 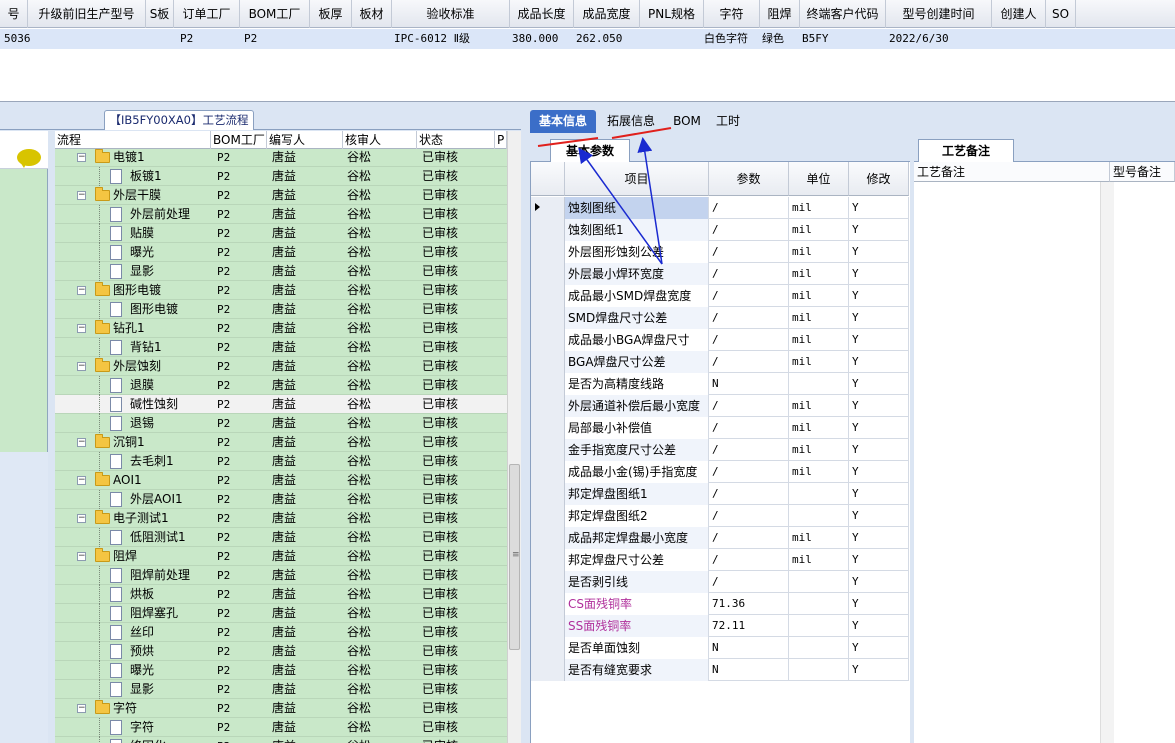 What do you see at coordinates (281, 480) in the screenshot?
I see `tree-row: − AOI1 P2 唐益 谷松 已审核` at bounding box center [281, 480].